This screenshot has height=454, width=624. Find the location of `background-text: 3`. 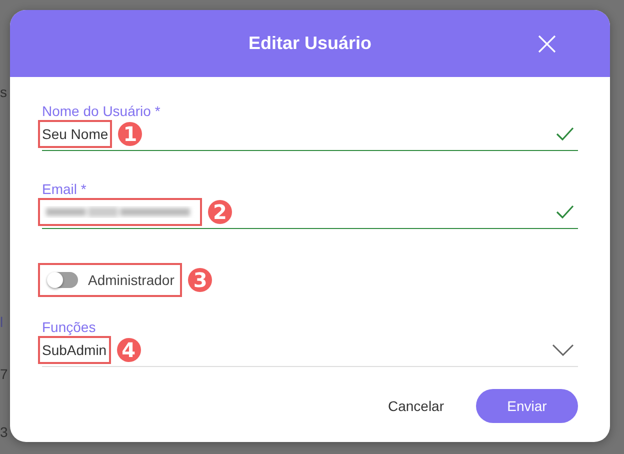

background-text: 3 is located at coordinates (4, 432).